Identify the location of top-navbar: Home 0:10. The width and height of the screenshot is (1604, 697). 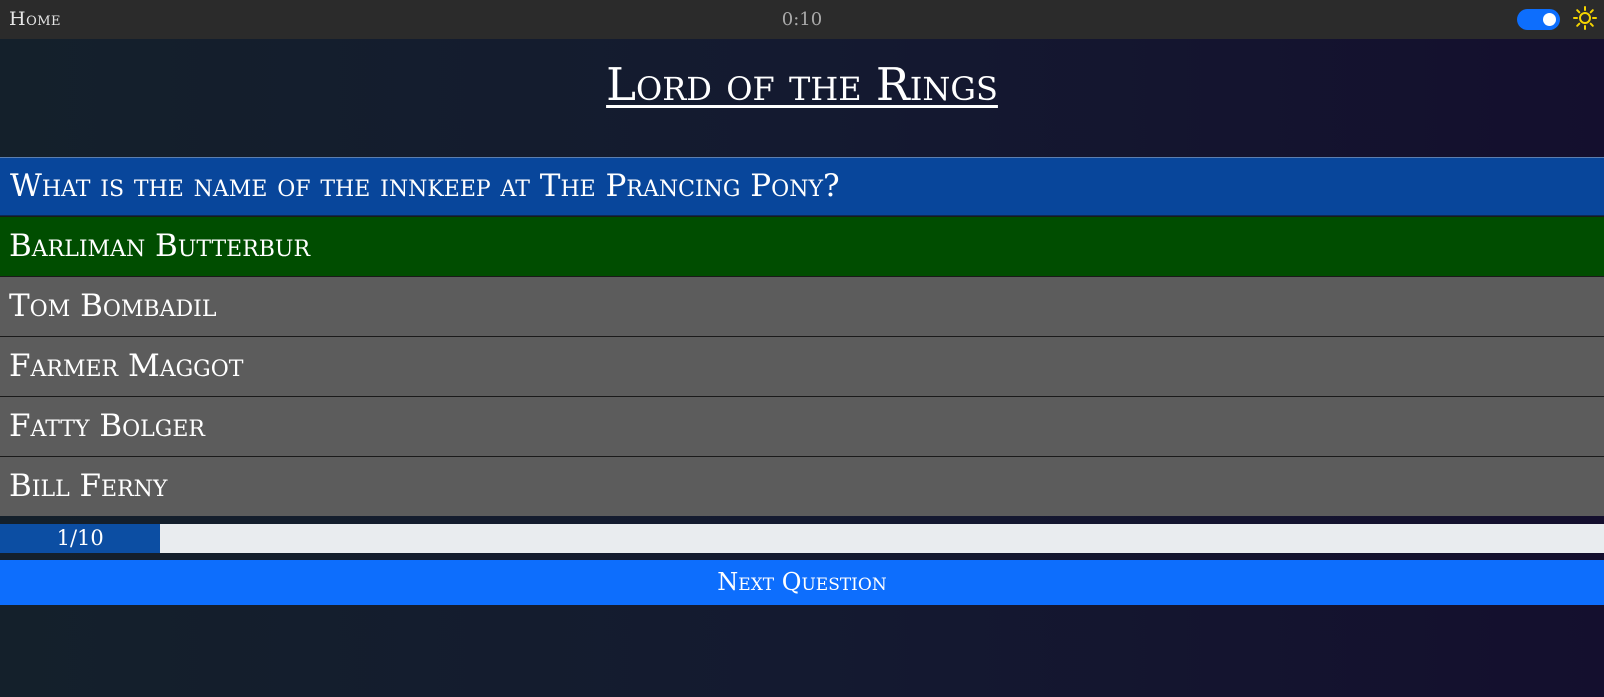
(802, 19).